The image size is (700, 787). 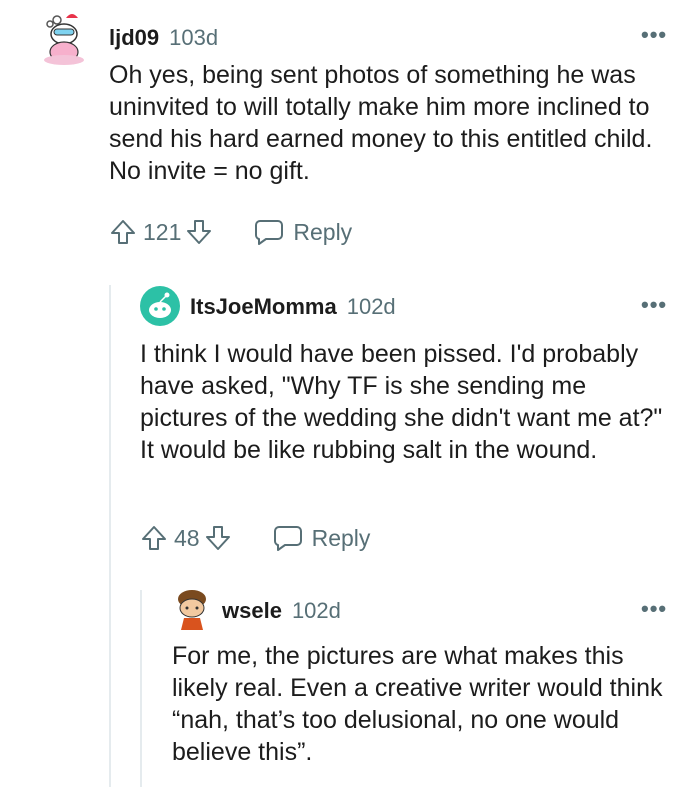 What do you see at coordinates (194, 37) in the screenshot?
I see `comment-age: 103d` at bounding box center [194, 37].